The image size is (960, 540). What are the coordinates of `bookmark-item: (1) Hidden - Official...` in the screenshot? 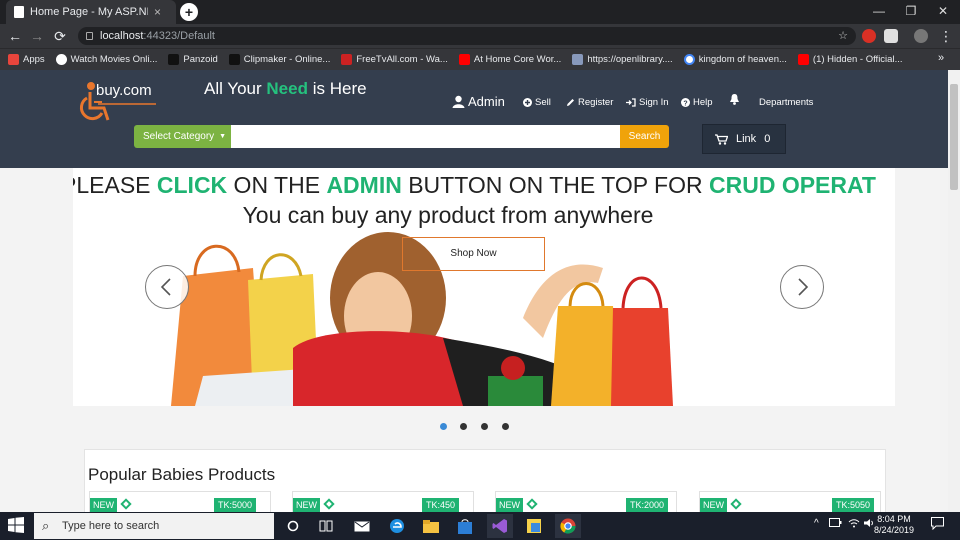 It's located at (849, 59).